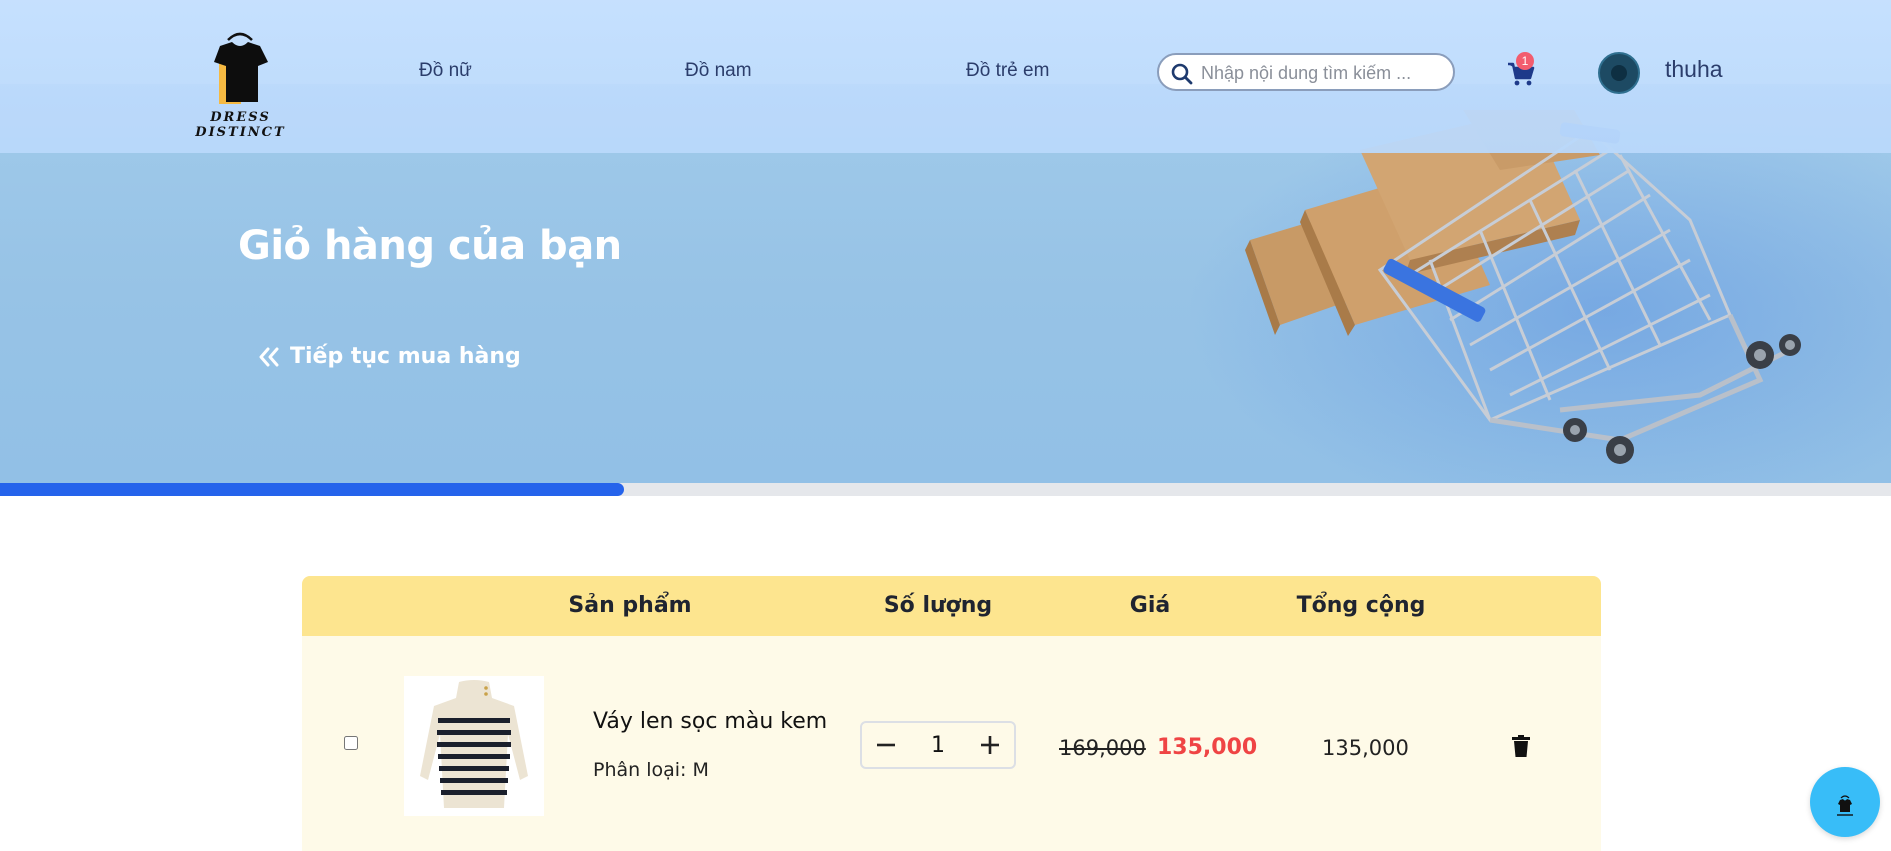 The width and height of the screenshot is (1891, 851). Describe the element at coordinates (1521, 746) in the screenshot. I see `trash-icon` at that location.